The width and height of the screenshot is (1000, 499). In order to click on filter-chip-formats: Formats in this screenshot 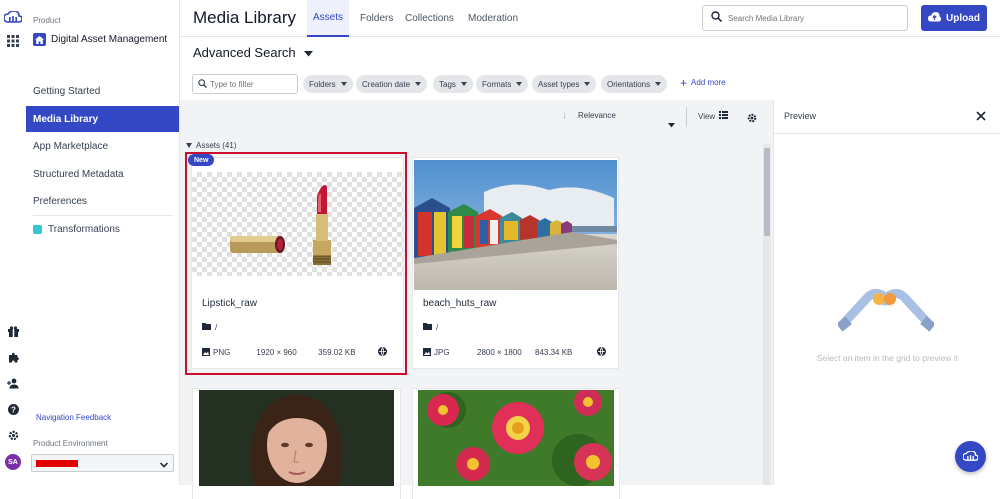, I will do `click(502, 84)`.